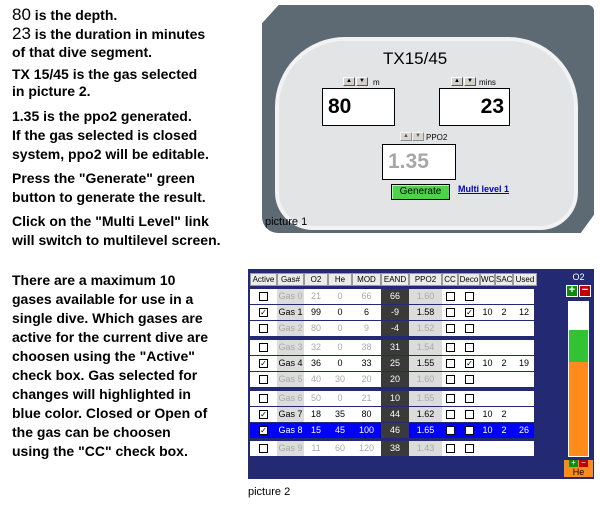  What do you see at coordinates (395, 363) in the screenshot?
I see `eand-cell: 25` at bounding box center [395, 363].